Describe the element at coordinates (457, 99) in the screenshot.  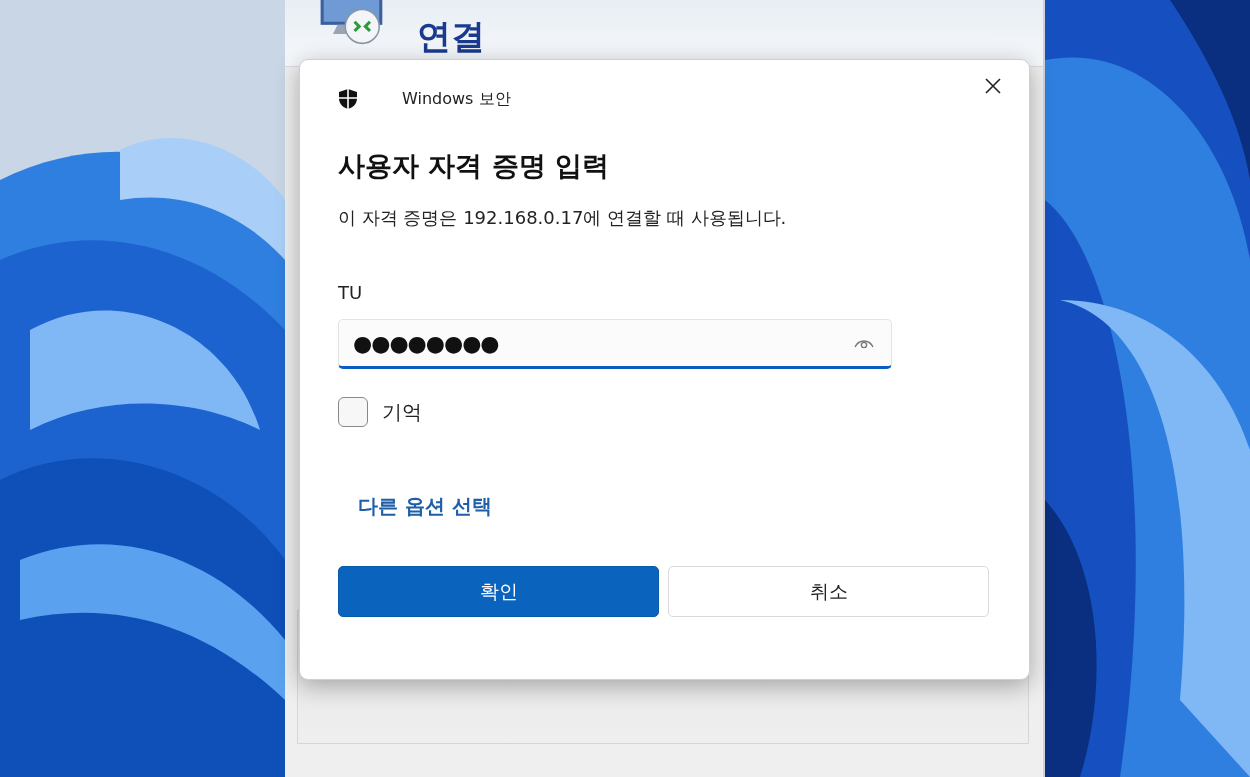
I see `dialog-app-name: Windows 보안` at that location.